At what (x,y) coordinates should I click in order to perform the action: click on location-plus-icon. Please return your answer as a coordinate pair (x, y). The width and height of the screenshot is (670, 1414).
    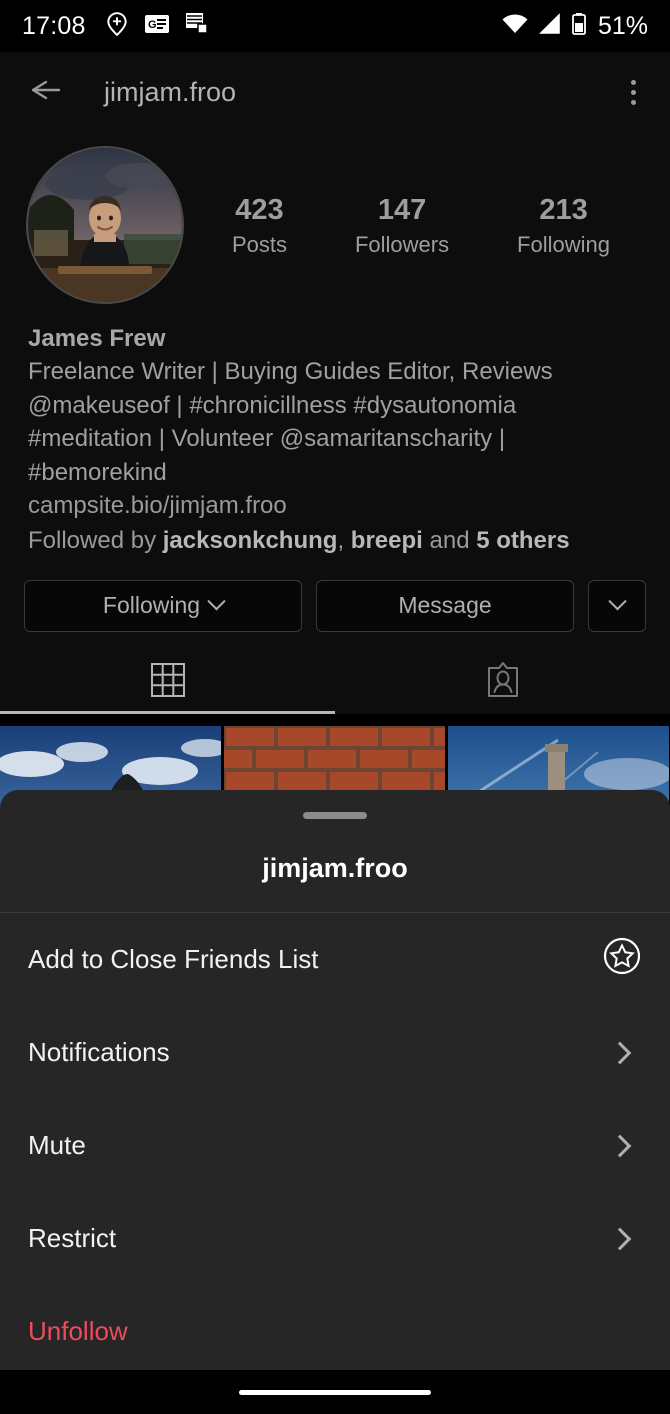
    Looking at the image, I should click on (117, 26).